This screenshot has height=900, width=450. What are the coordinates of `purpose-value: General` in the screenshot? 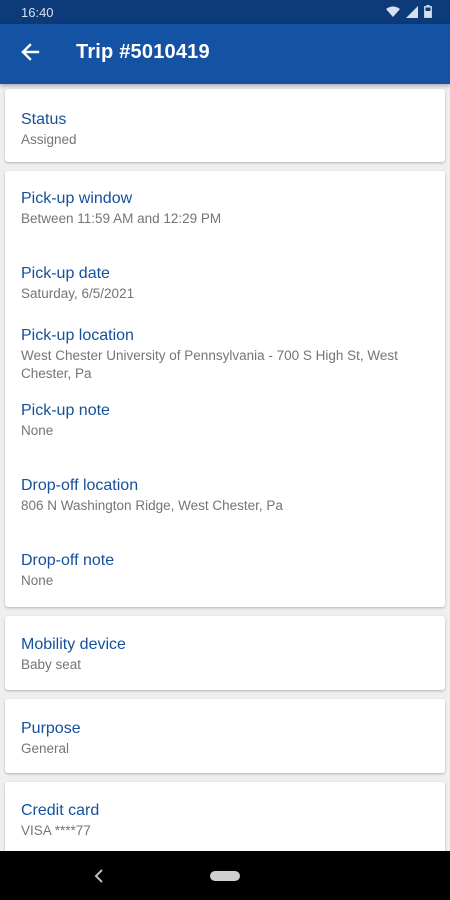 It's located at (45, 748).